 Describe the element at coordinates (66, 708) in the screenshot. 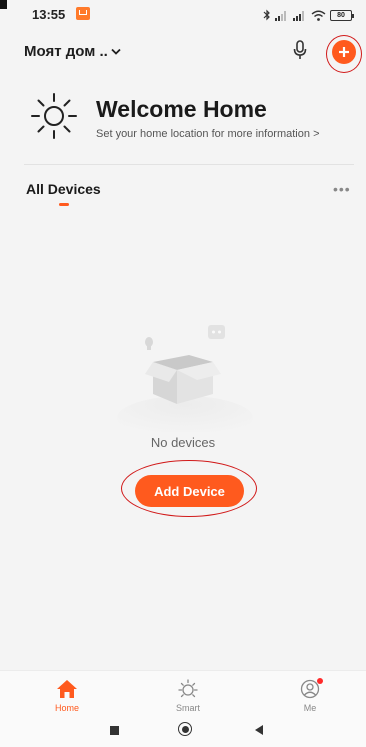

I see `nav-home-label: Home` at that location.